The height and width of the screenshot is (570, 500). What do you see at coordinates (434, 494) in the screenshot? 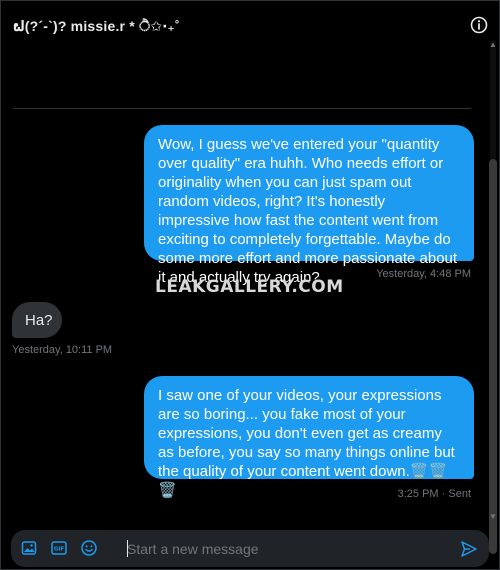
I see `message-status: 3:25 PM · Sent` at bounding box center [434, 494].